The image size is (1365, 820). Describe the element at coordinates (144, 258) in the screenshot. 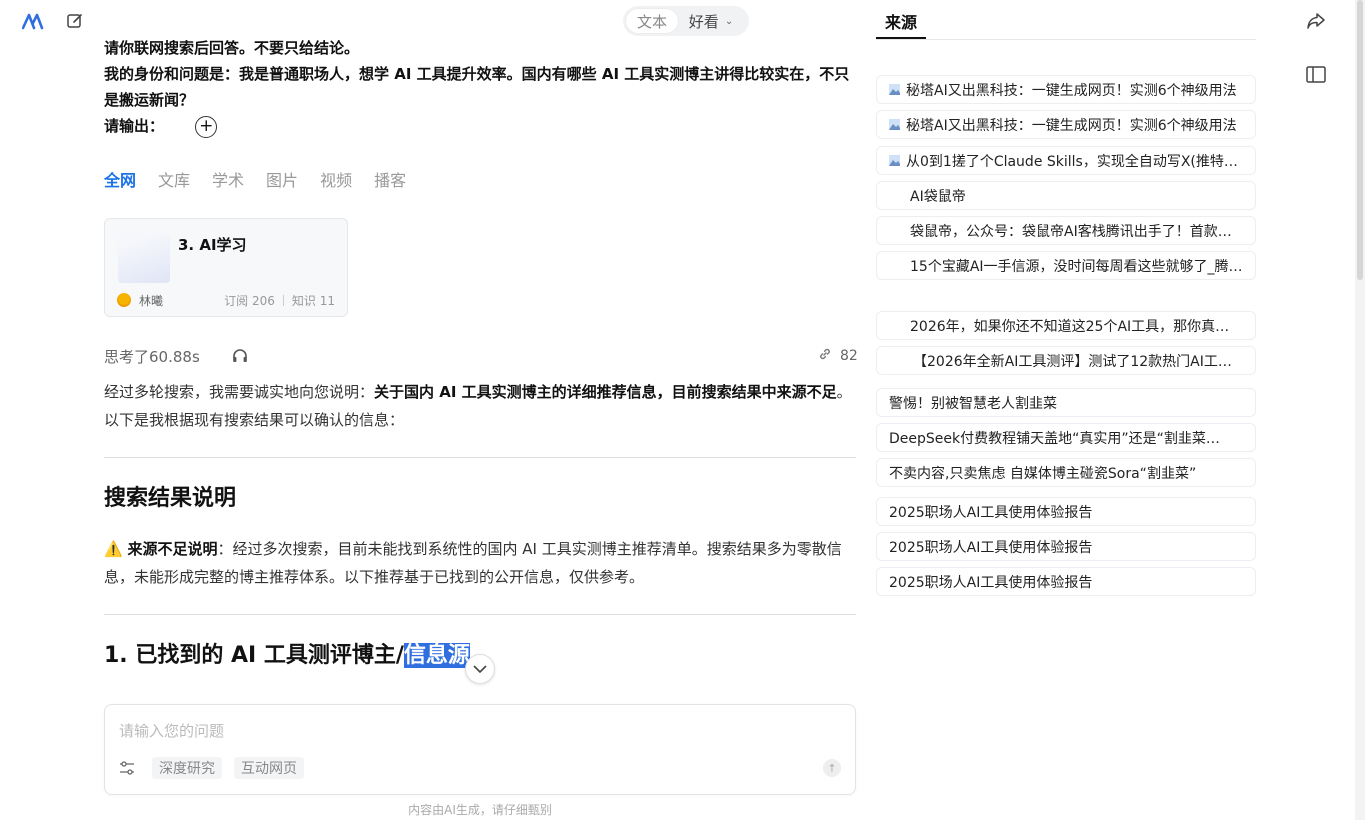

I see `card-thumbnail` at that location.